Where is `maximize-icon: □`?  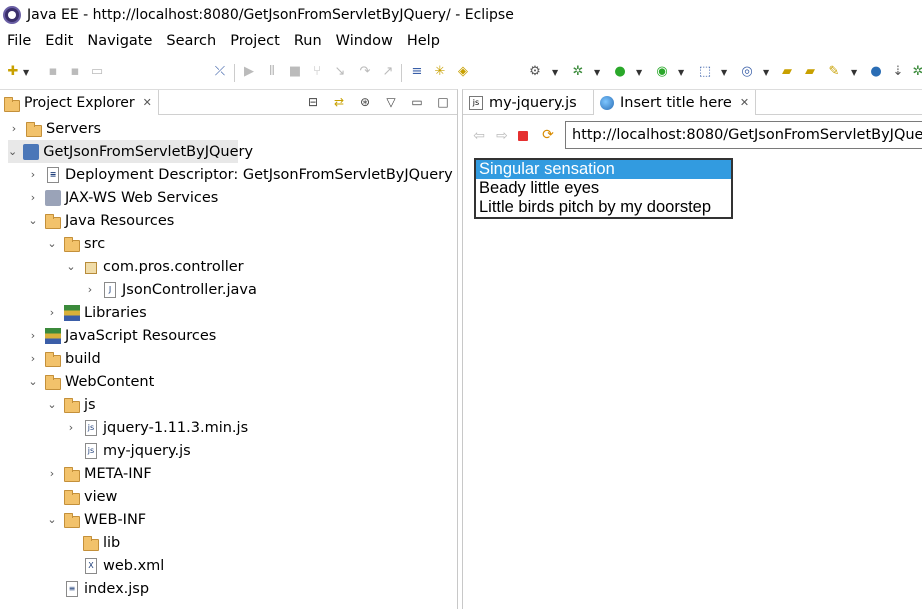 maximize-icon: □ is located at coordinates (443, 102).